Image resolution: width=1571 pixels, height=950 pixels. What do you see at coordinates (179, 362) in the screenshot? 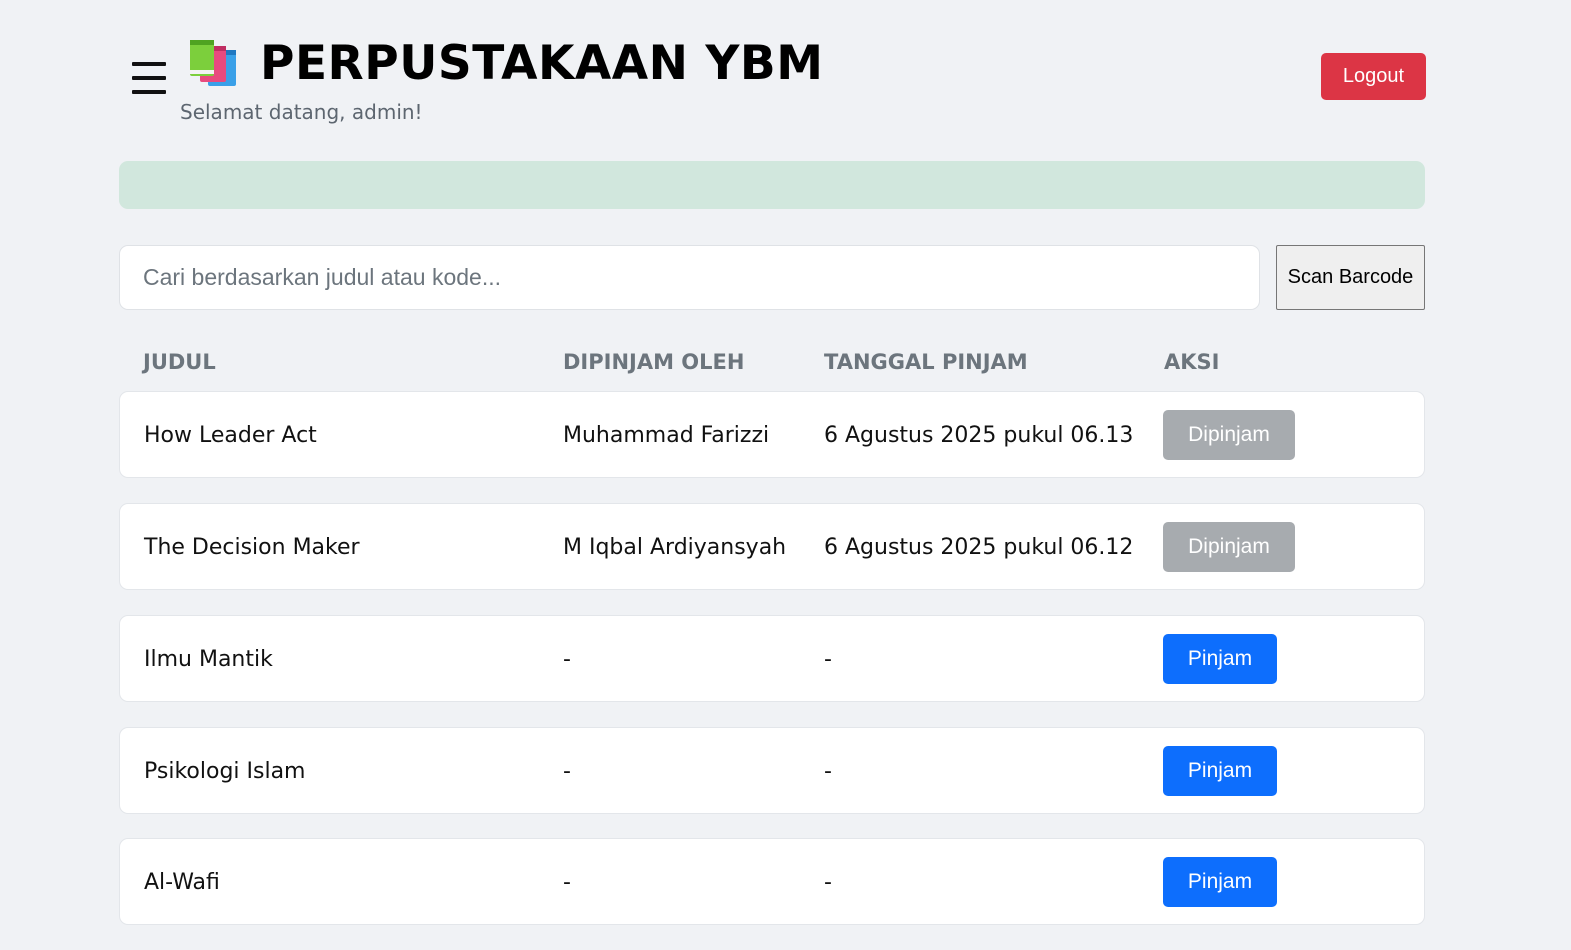
I see `column-header-title: JUDUL` at bounding box center [179, 362].